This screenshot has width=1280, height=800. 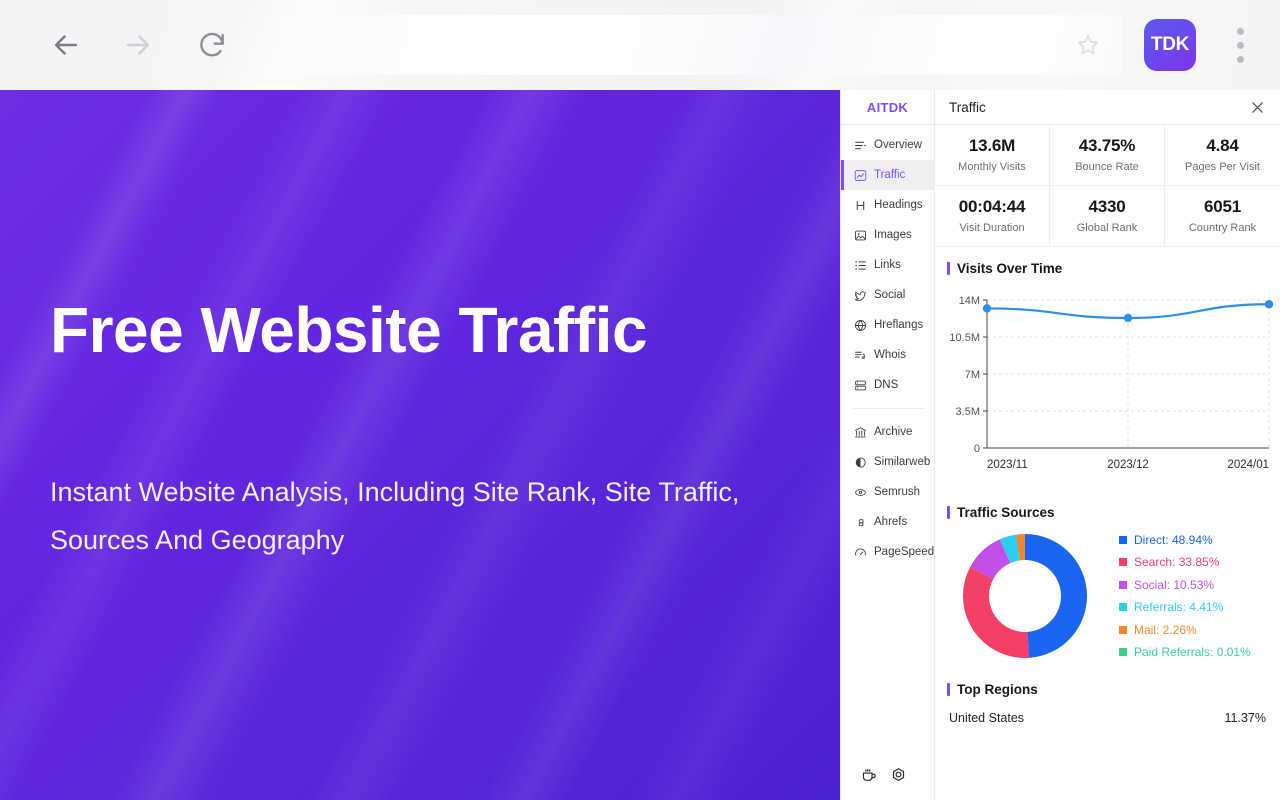 I want to click on sidebar-item-hreflangs: Hreflangs, so click(x=887, y=325).